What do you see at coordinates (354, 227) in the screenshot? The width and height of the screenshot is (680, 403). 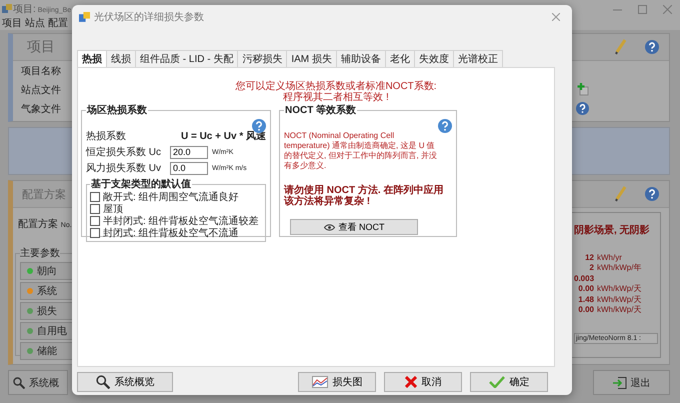 I see `view-noct-button: 查看 NOCT` at bounding box center [354, 227].